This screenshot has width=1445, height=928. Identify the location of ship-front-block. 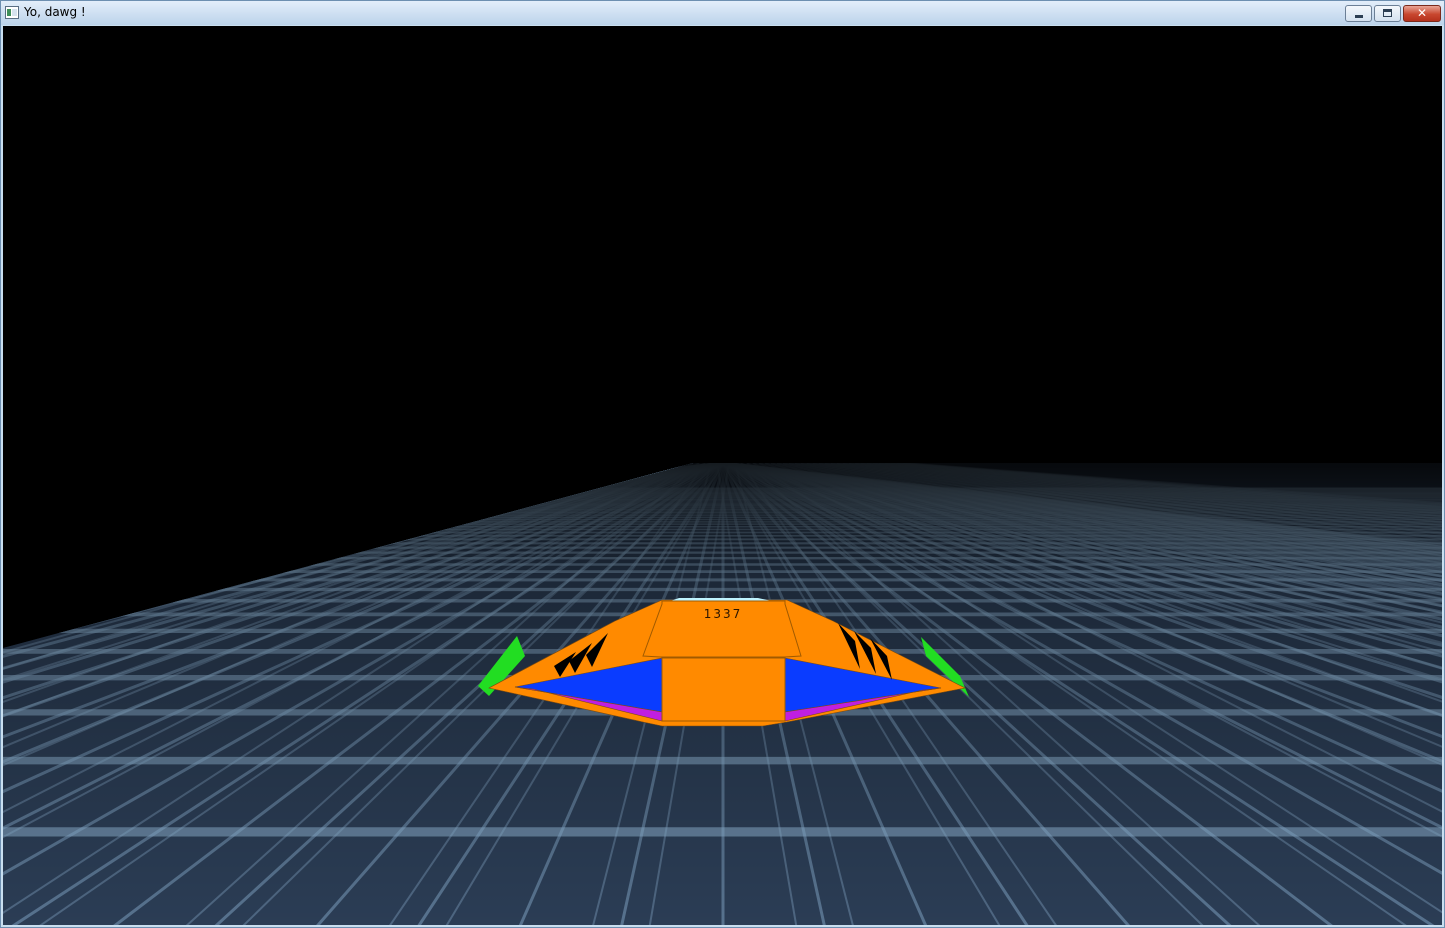
(723, 689).